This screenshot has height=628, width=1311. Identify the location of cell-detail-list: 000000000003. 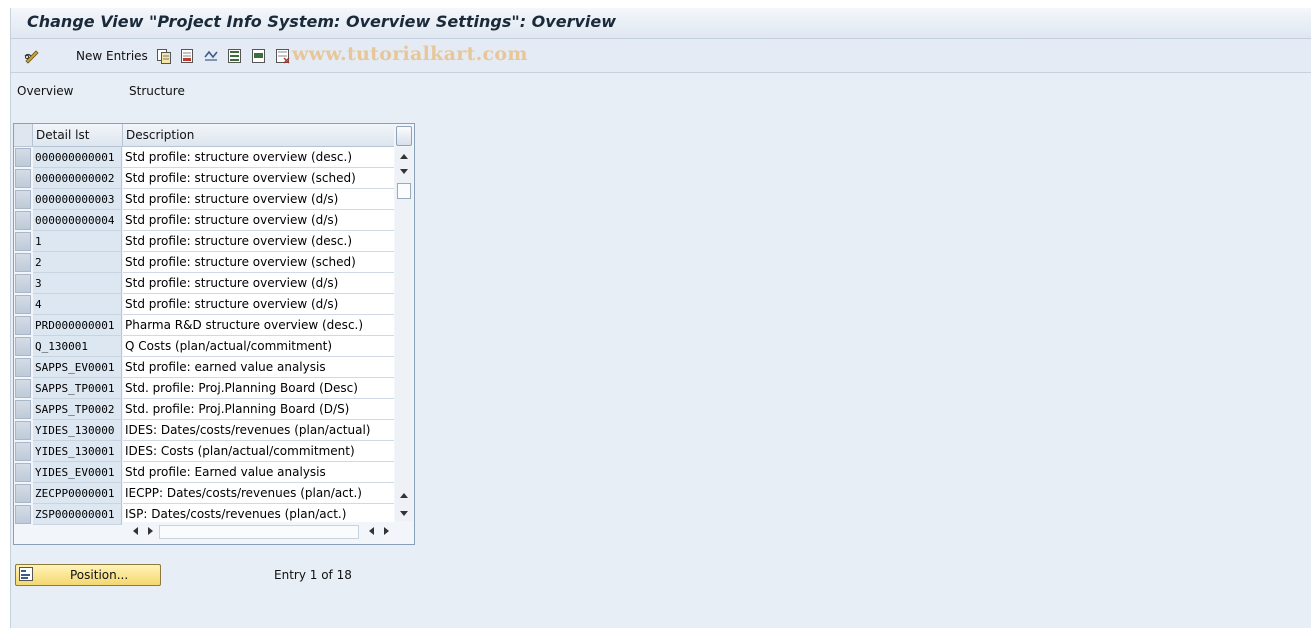
(77, 199).